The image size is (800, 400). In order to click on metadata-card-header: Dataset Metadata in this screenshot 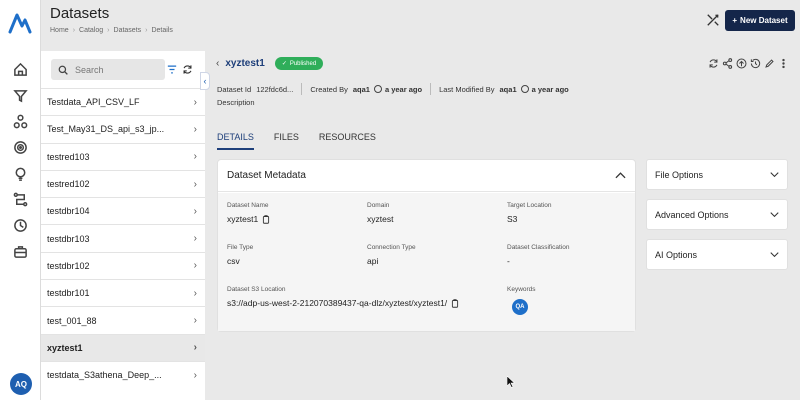, I will do `click(426, 176)`.